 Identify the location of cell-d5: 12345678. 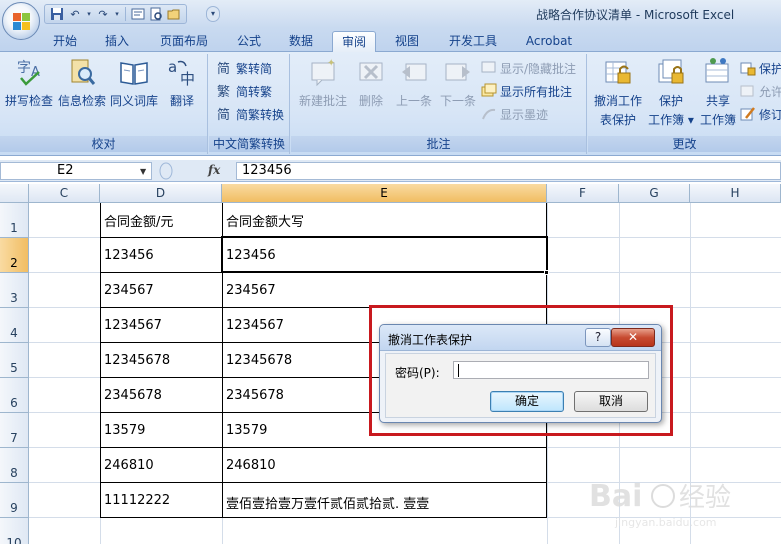
(135, 360).